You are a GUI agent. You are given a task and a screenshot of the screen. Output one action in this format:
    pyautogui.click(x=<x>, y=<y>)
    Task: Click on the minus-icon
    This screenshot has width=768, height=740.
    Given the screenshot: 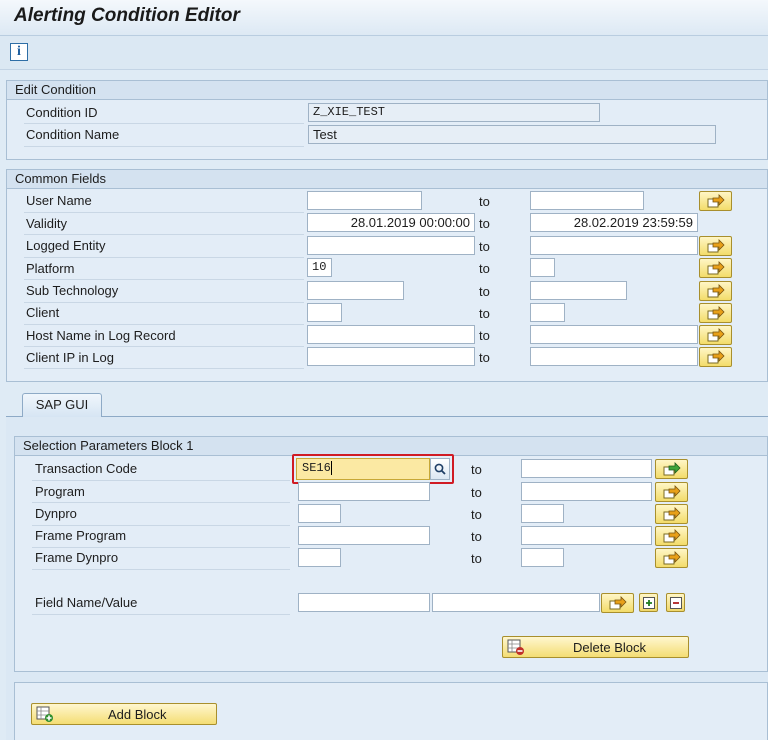 What is the action you would take?
    pyautogui.click(x=675, y=602)
    